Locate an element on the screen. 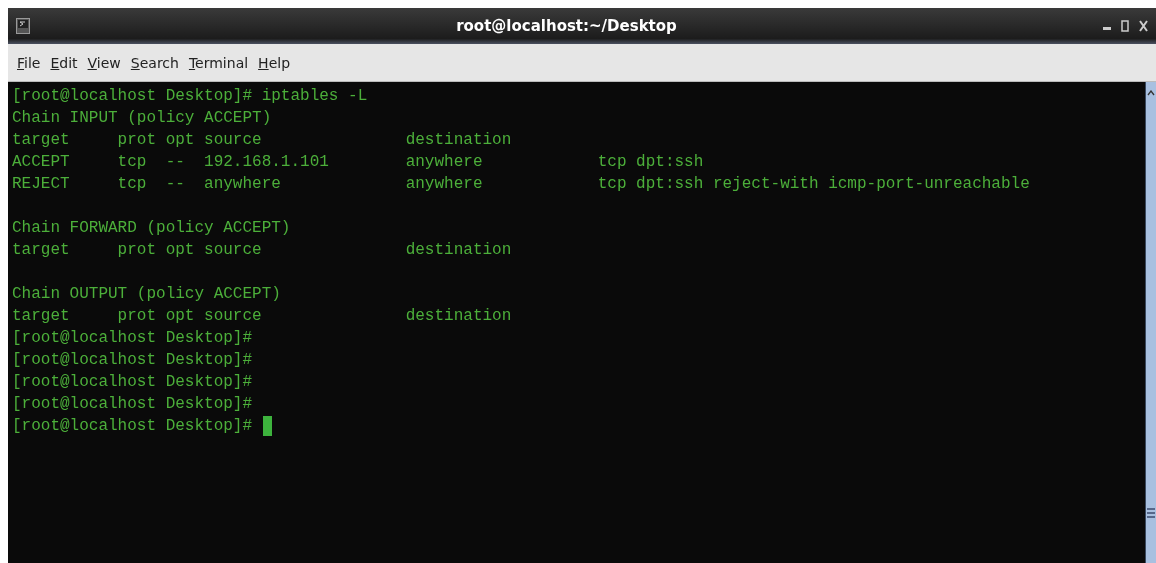  terminal-line: [root@localhost Desktop]# iptables -L is located at coordinates (190, 96).